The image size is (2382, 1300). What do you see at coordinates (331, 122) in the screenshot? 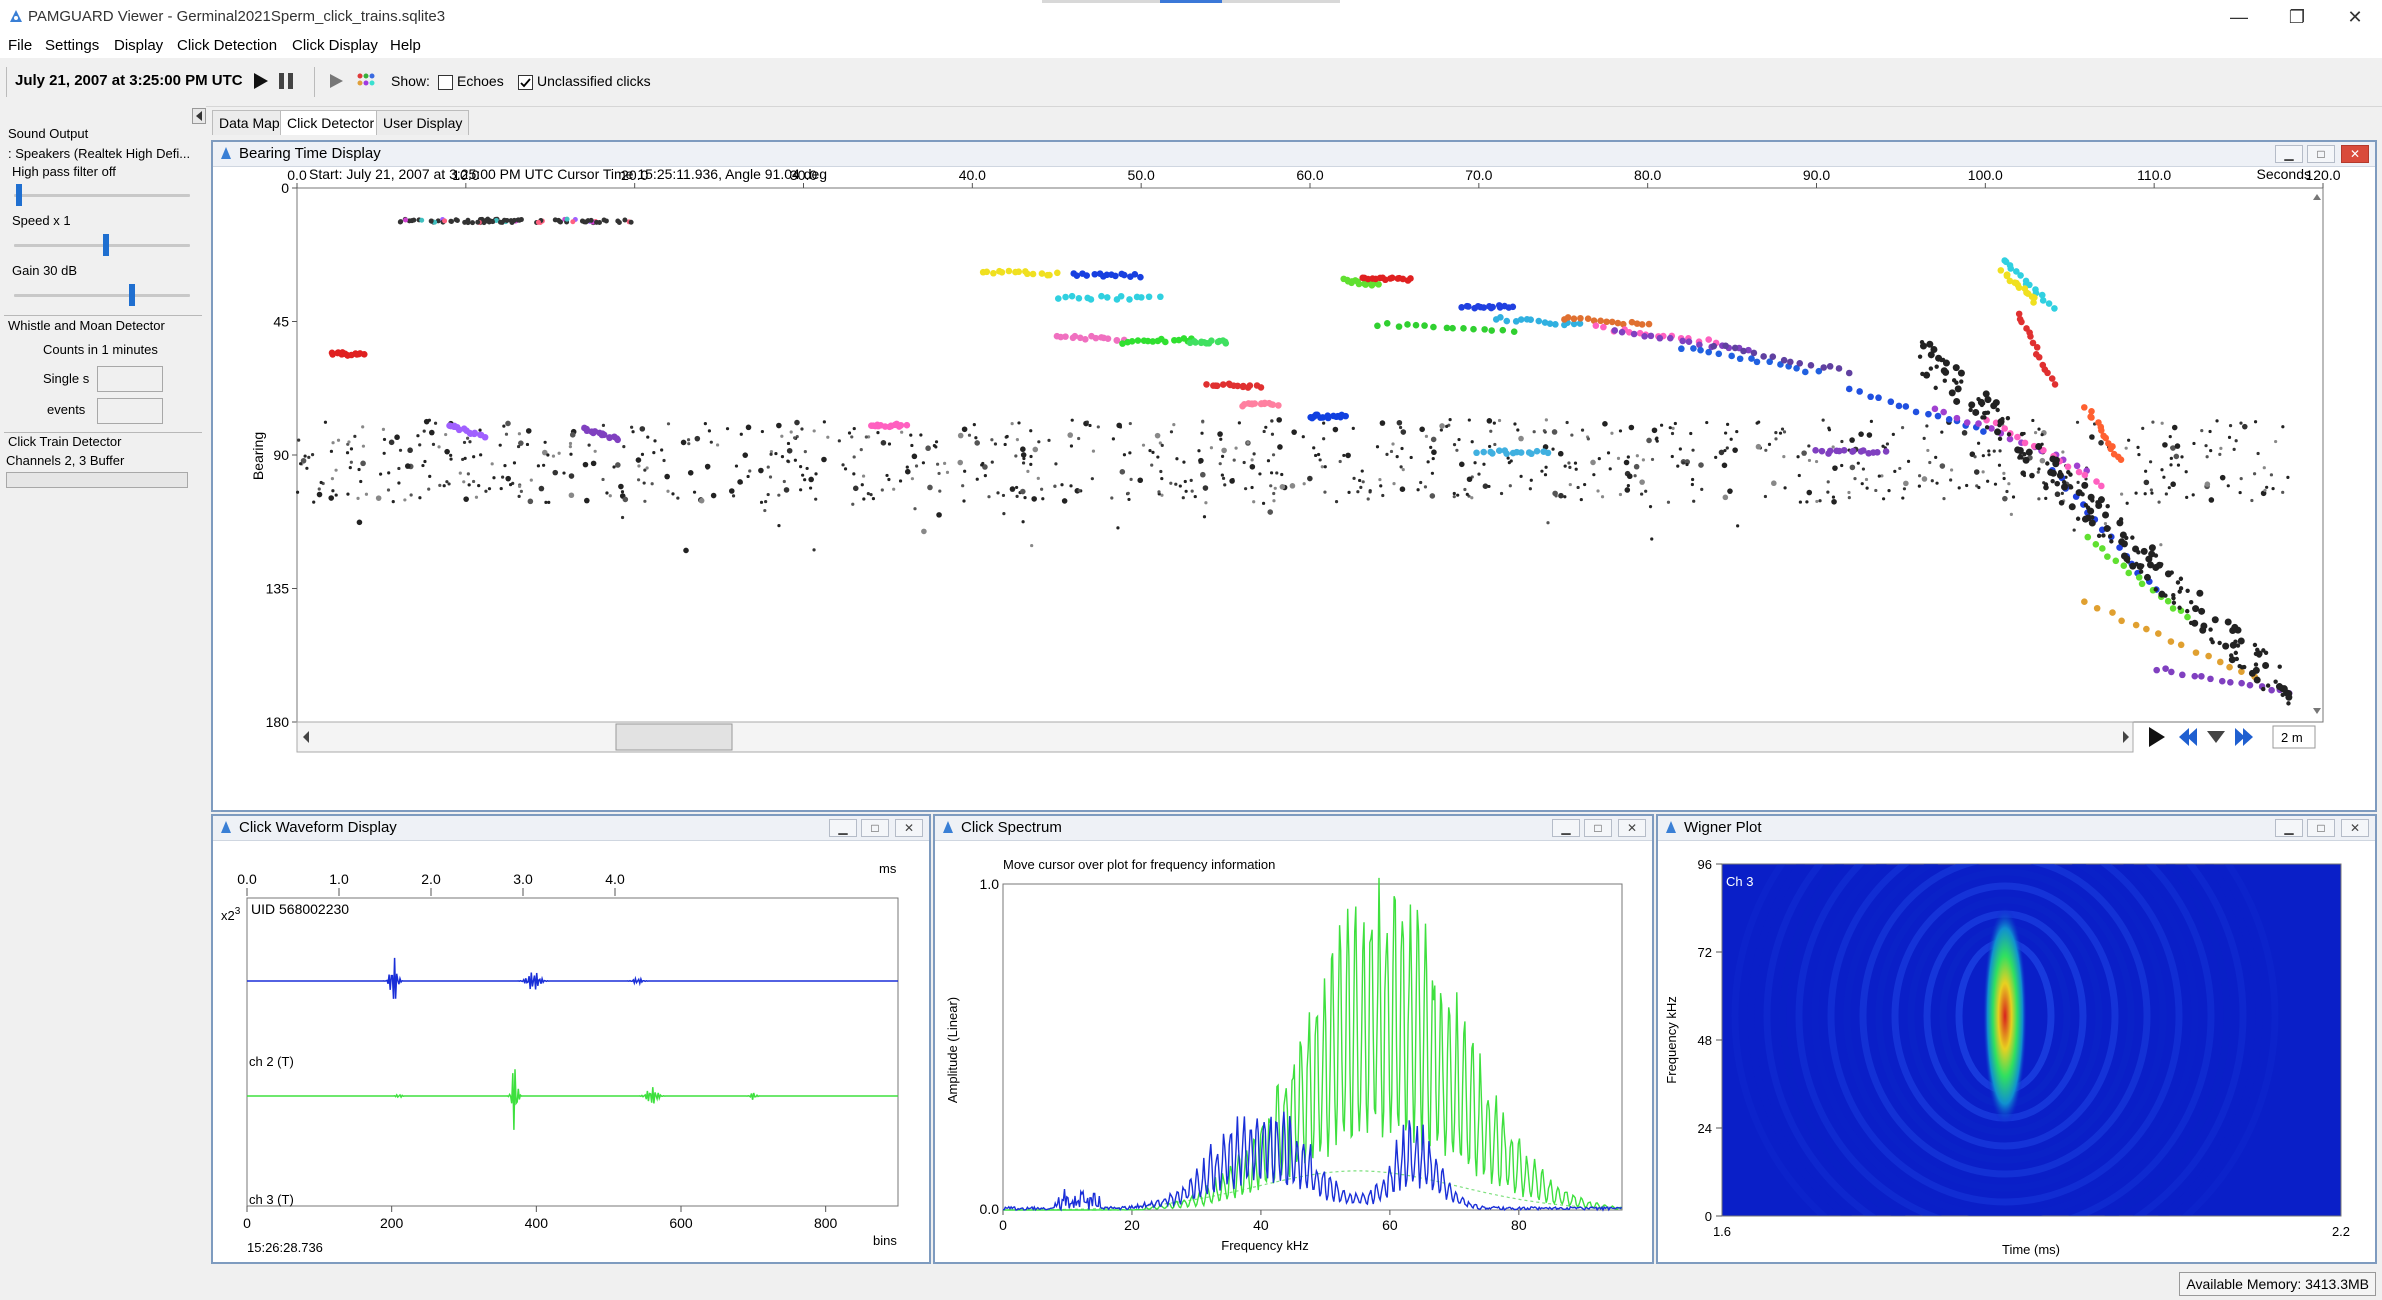
I see `tab-click-detector: Click Detector` at bounding box center [331, 122].